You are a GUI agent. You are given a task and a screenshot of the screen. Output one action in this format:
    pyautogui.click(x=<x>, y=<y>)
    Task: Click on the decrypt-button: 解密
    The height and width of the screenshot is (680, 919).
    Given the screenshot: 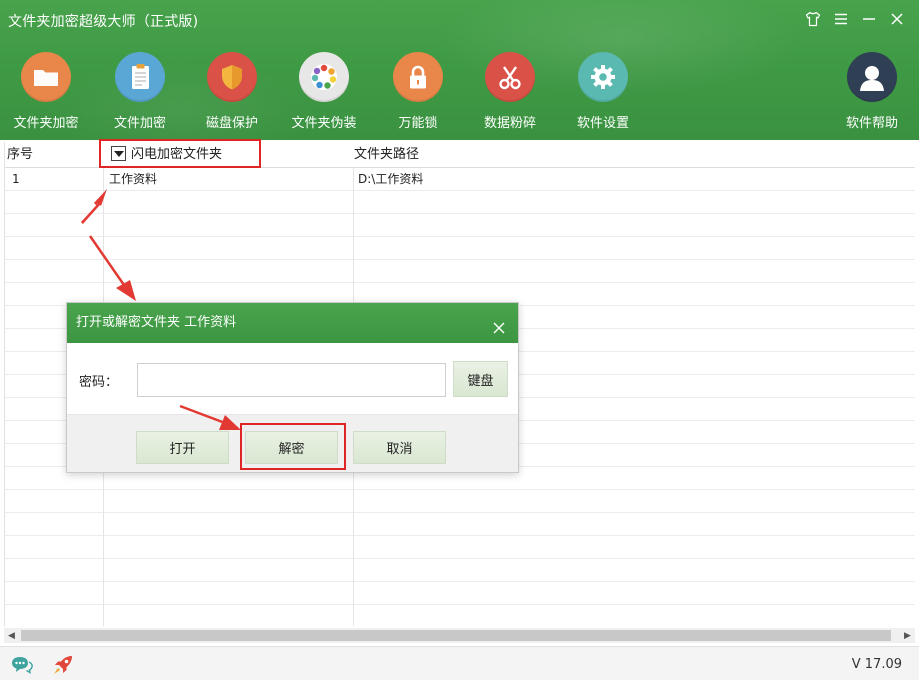 What is the action you would take?
    pyautogui.click(x=291, y=447)
    